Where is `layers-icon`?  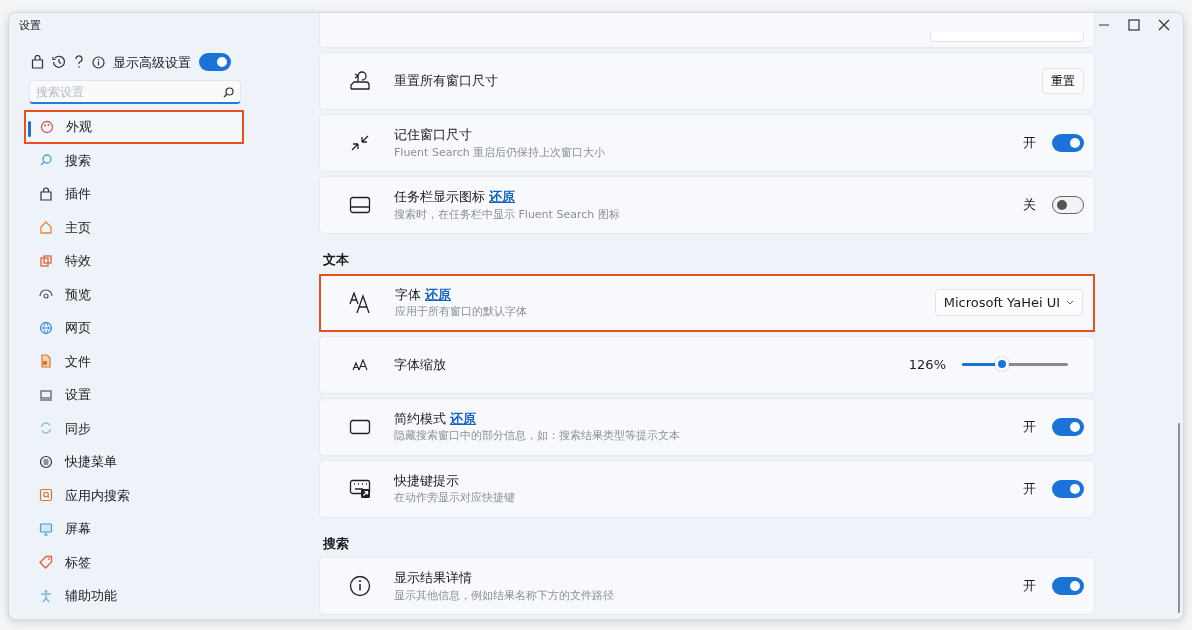
layers-icon is located at coordinates (46, 260).